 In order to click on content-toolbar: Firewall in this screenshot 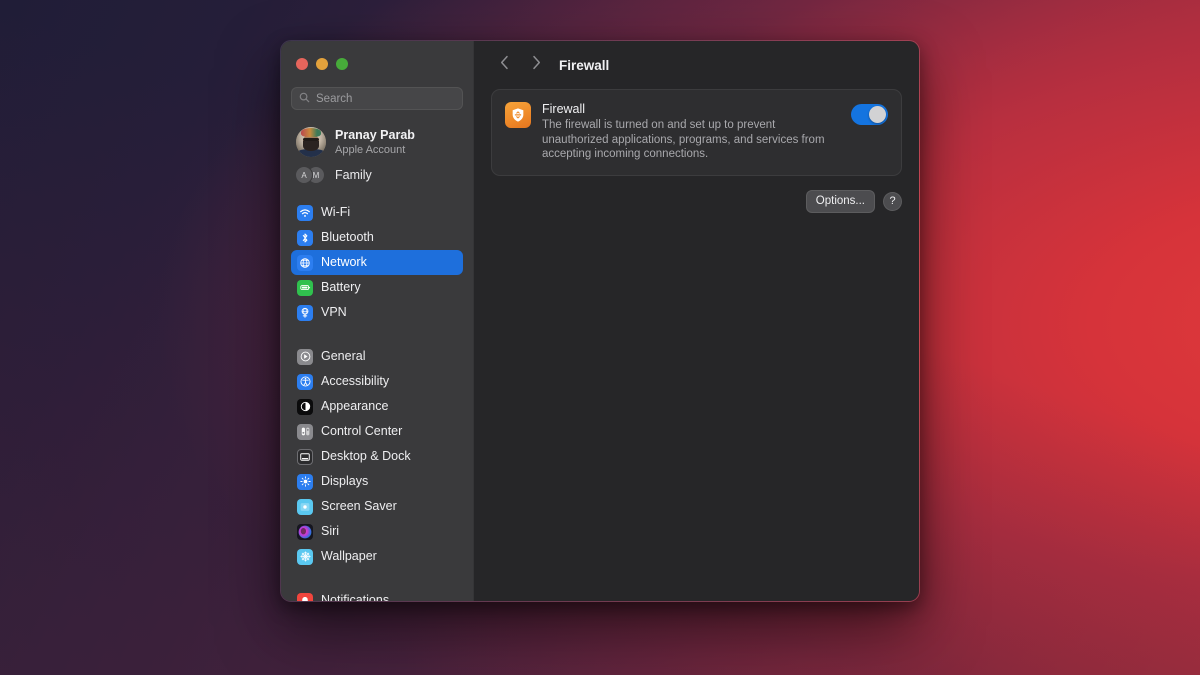, I will do `click(696, 65)`.